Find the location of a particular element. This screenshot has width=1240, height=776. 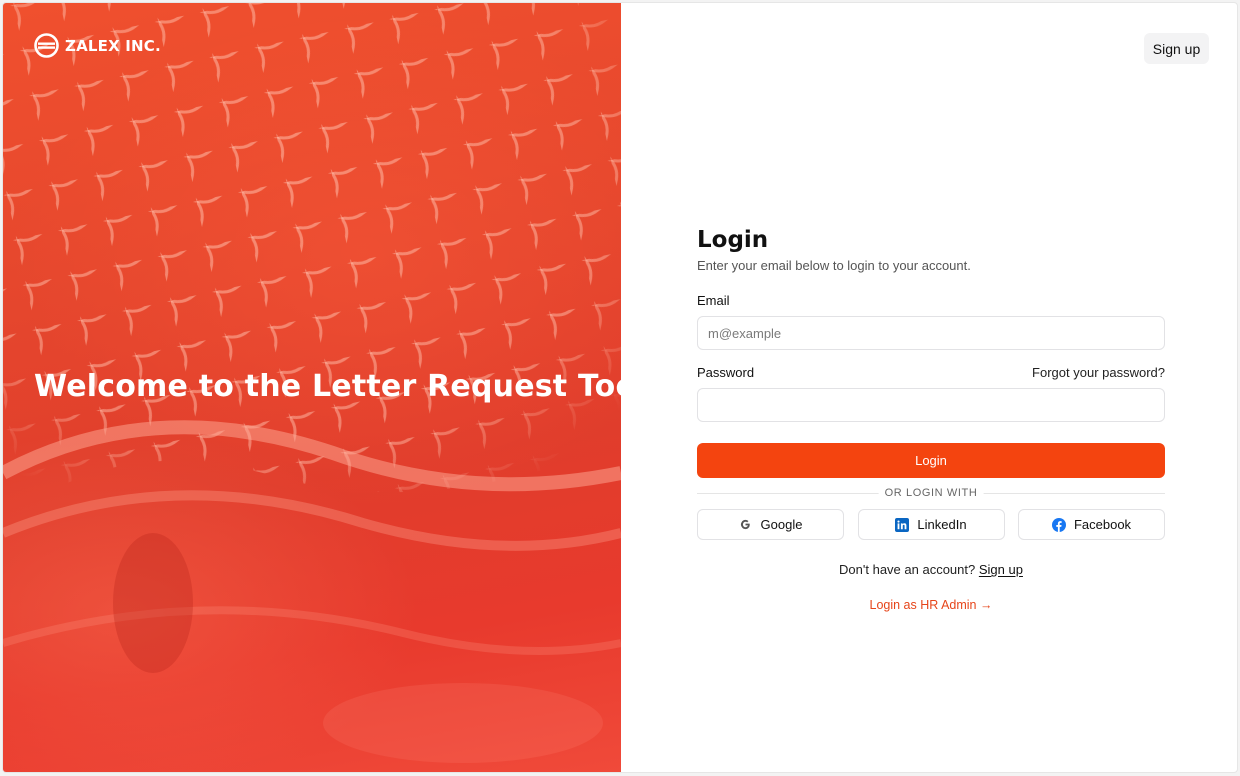

linkedin-login-button: LinkedIn is located at coordinates (931, 524).